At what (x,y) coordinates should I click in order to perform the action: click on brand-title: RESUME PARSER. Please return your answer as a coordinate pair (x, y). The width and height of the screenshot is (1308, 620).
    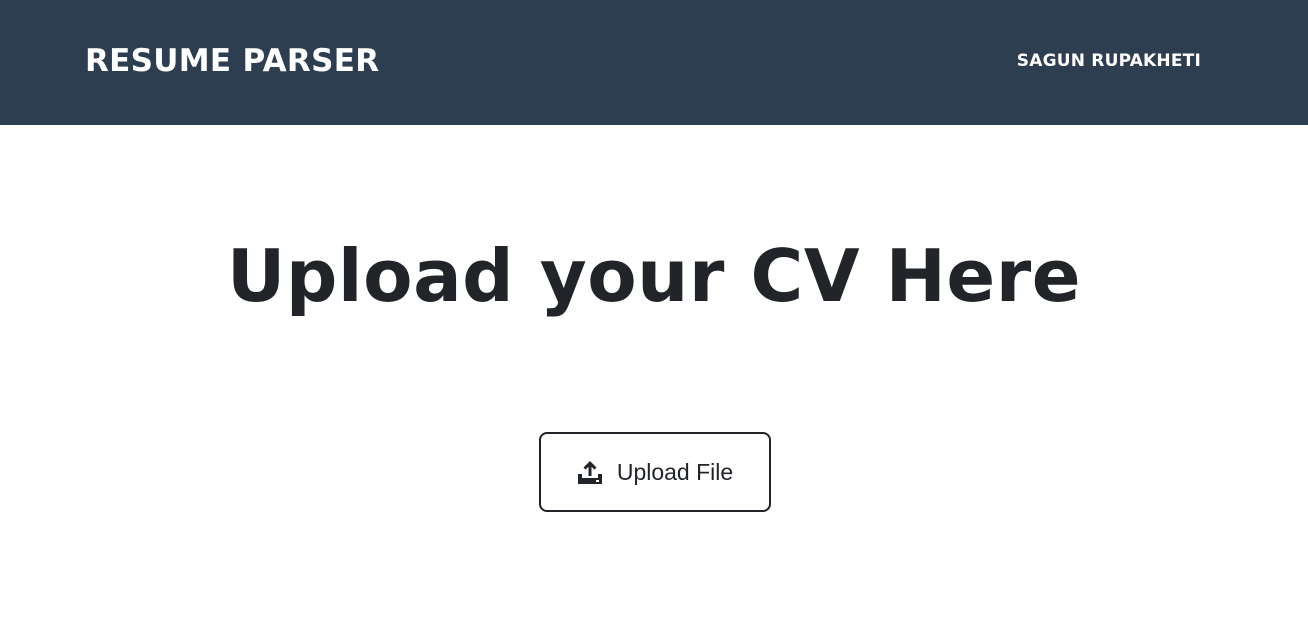
    Looking at the image, I should click on (232, 61).